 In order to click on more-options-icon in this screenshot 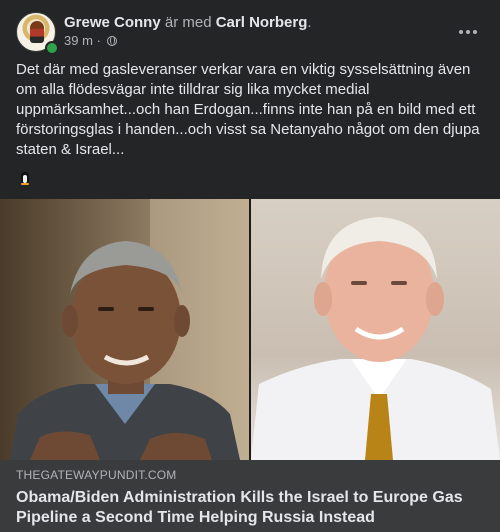, I will do `click(468, 32)`.